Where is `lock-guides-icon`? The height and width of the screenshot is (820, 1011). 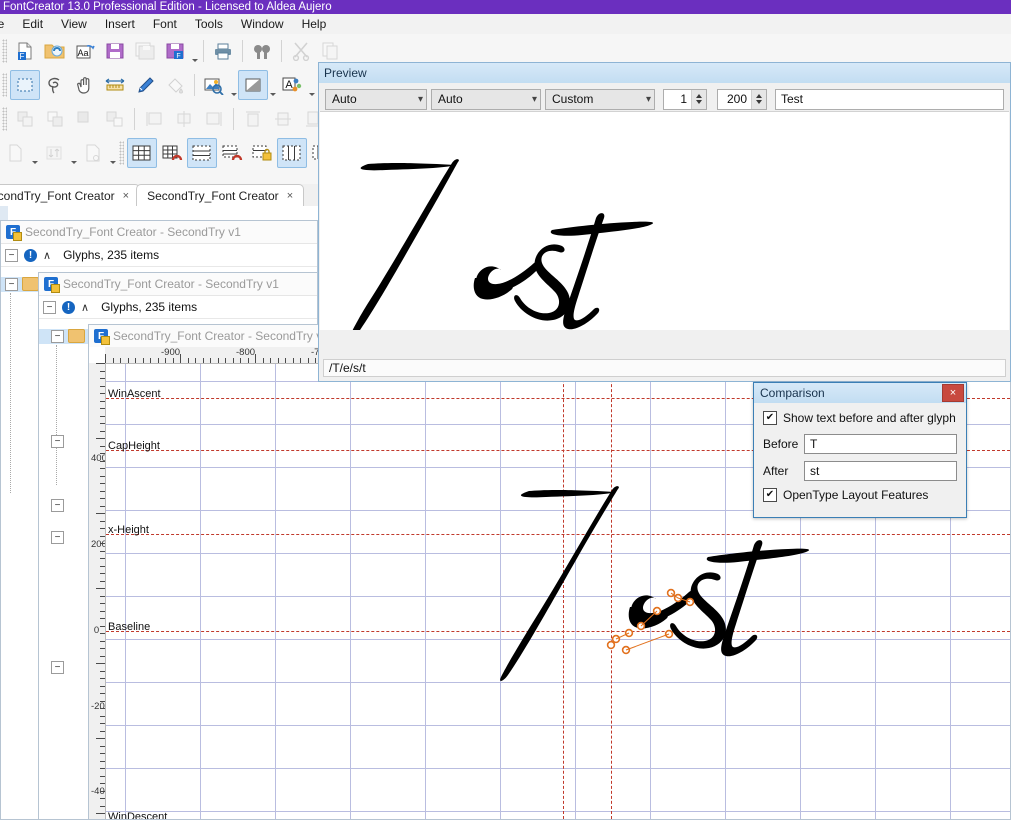
lock-guides-icon is located at coordinates (262, 153).